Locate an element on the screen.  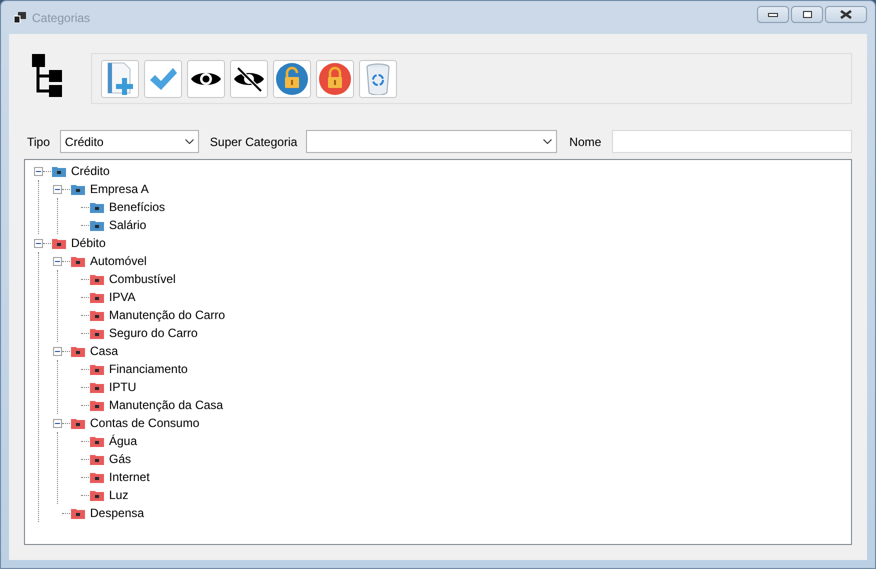
tree-node-label: Crédito is located at coordinates (90, 171).